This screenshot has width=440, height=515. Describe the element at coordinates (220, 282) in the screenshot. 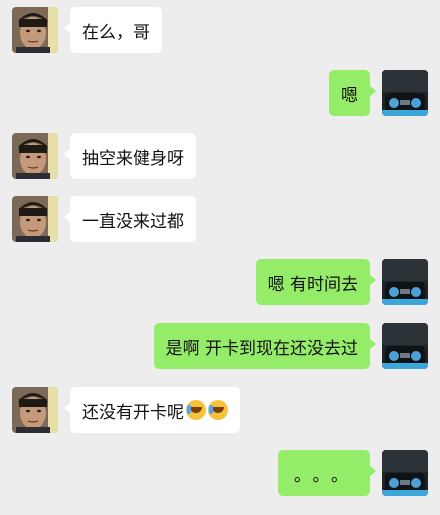

I see `message-row: 嗯 有时间去` at that location.